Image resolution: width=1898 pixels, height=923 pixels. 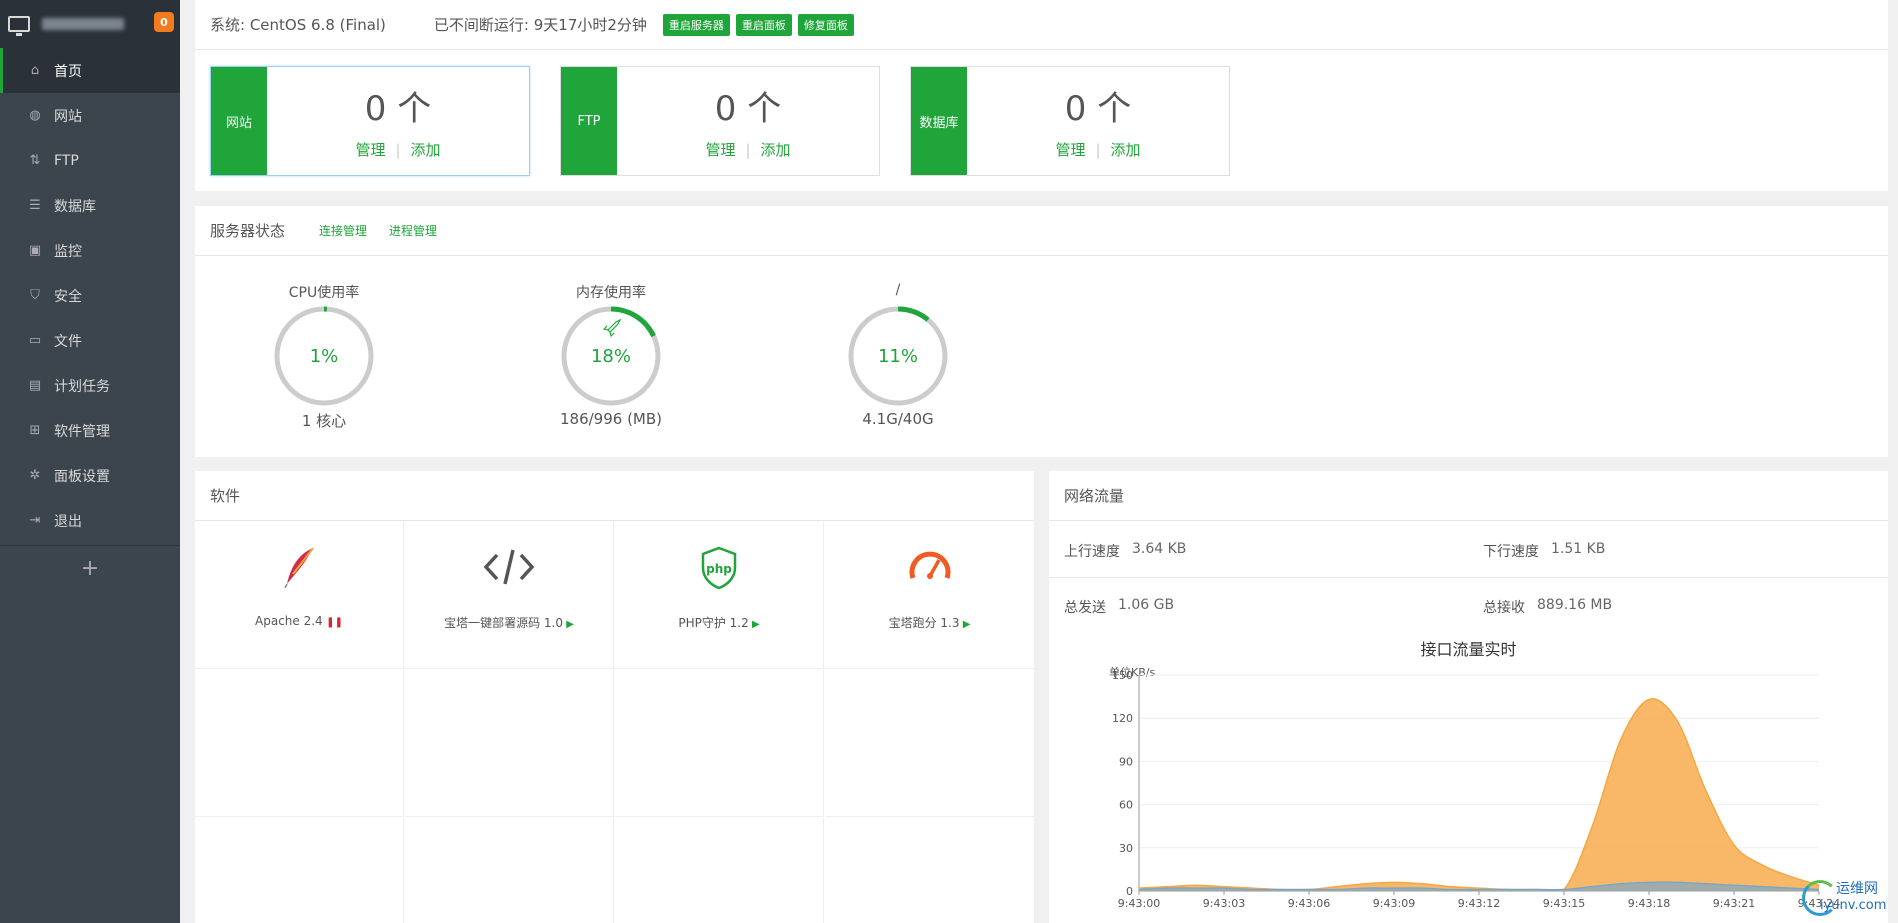 I want to click on upload-speed-value: 3.64 KB, so click(x=1159, y=549).